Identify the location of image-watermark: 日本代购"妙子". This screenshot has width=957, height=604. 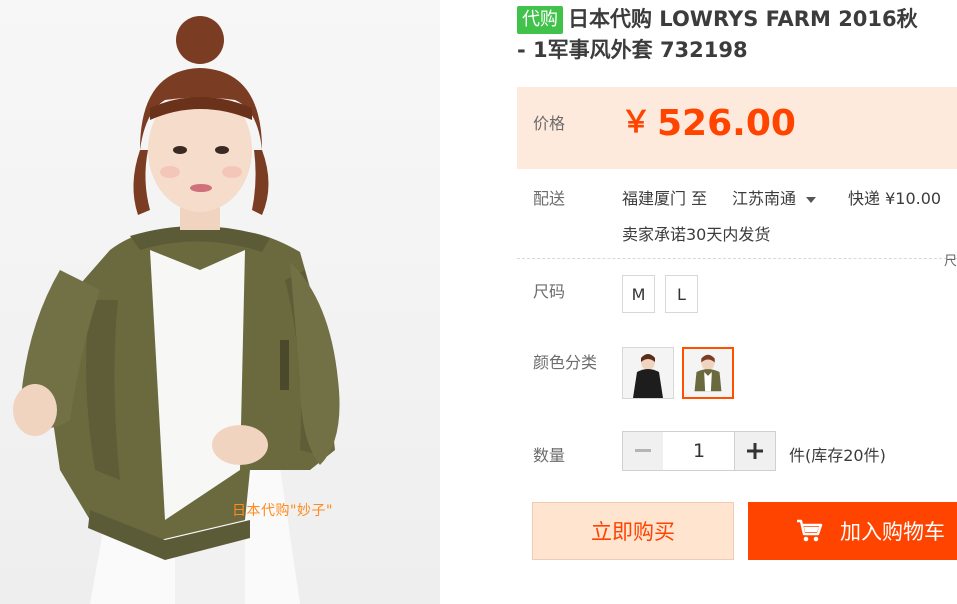
(282, 511).